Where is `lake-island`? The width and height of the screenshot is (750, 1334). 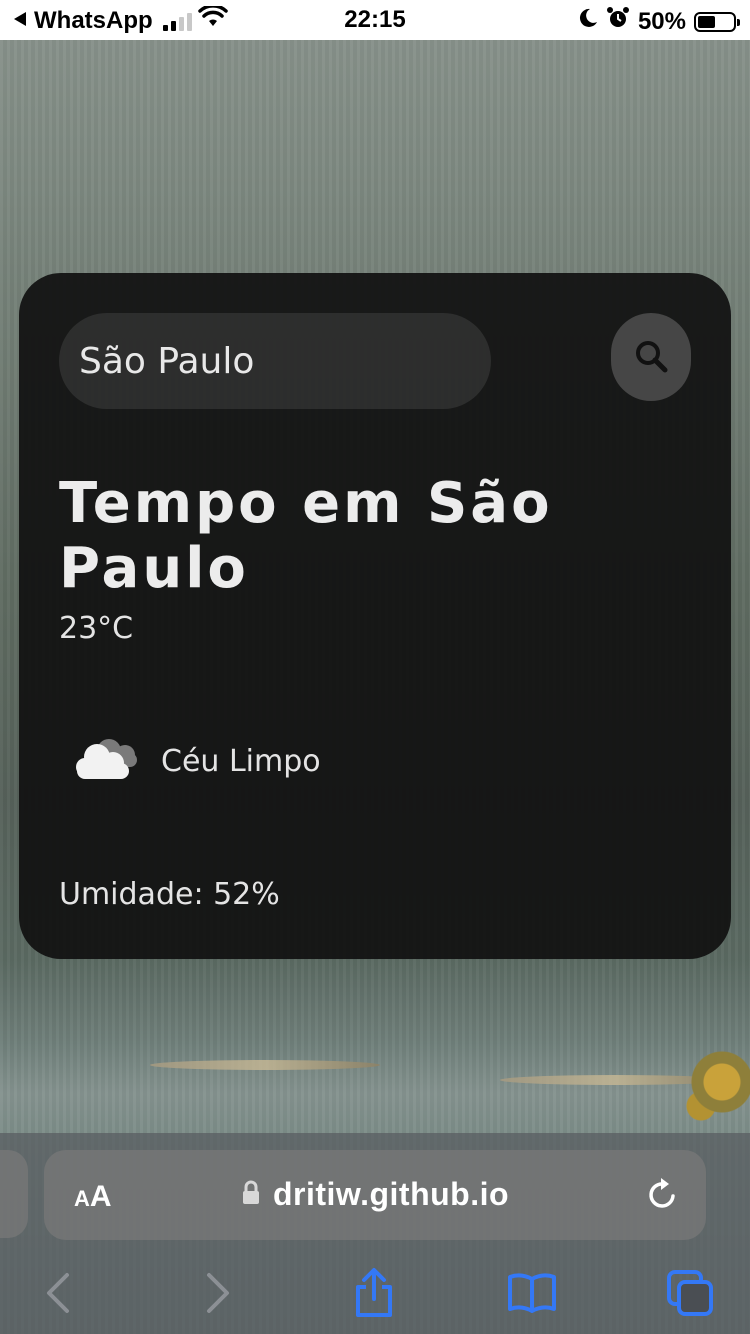 lake-island is located at coordinates (265, 1065).